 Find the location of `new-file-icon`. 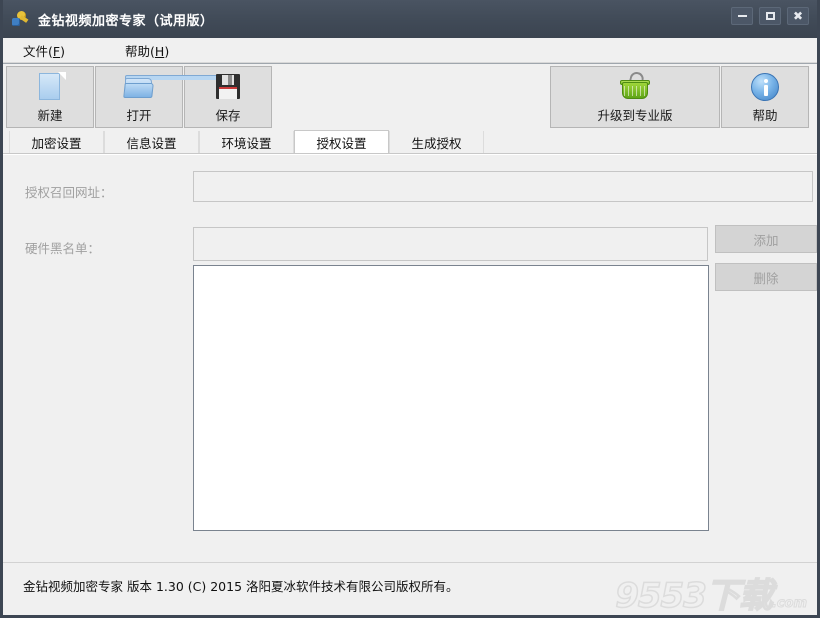

new-file-icon is located at coordinates (50, 87).